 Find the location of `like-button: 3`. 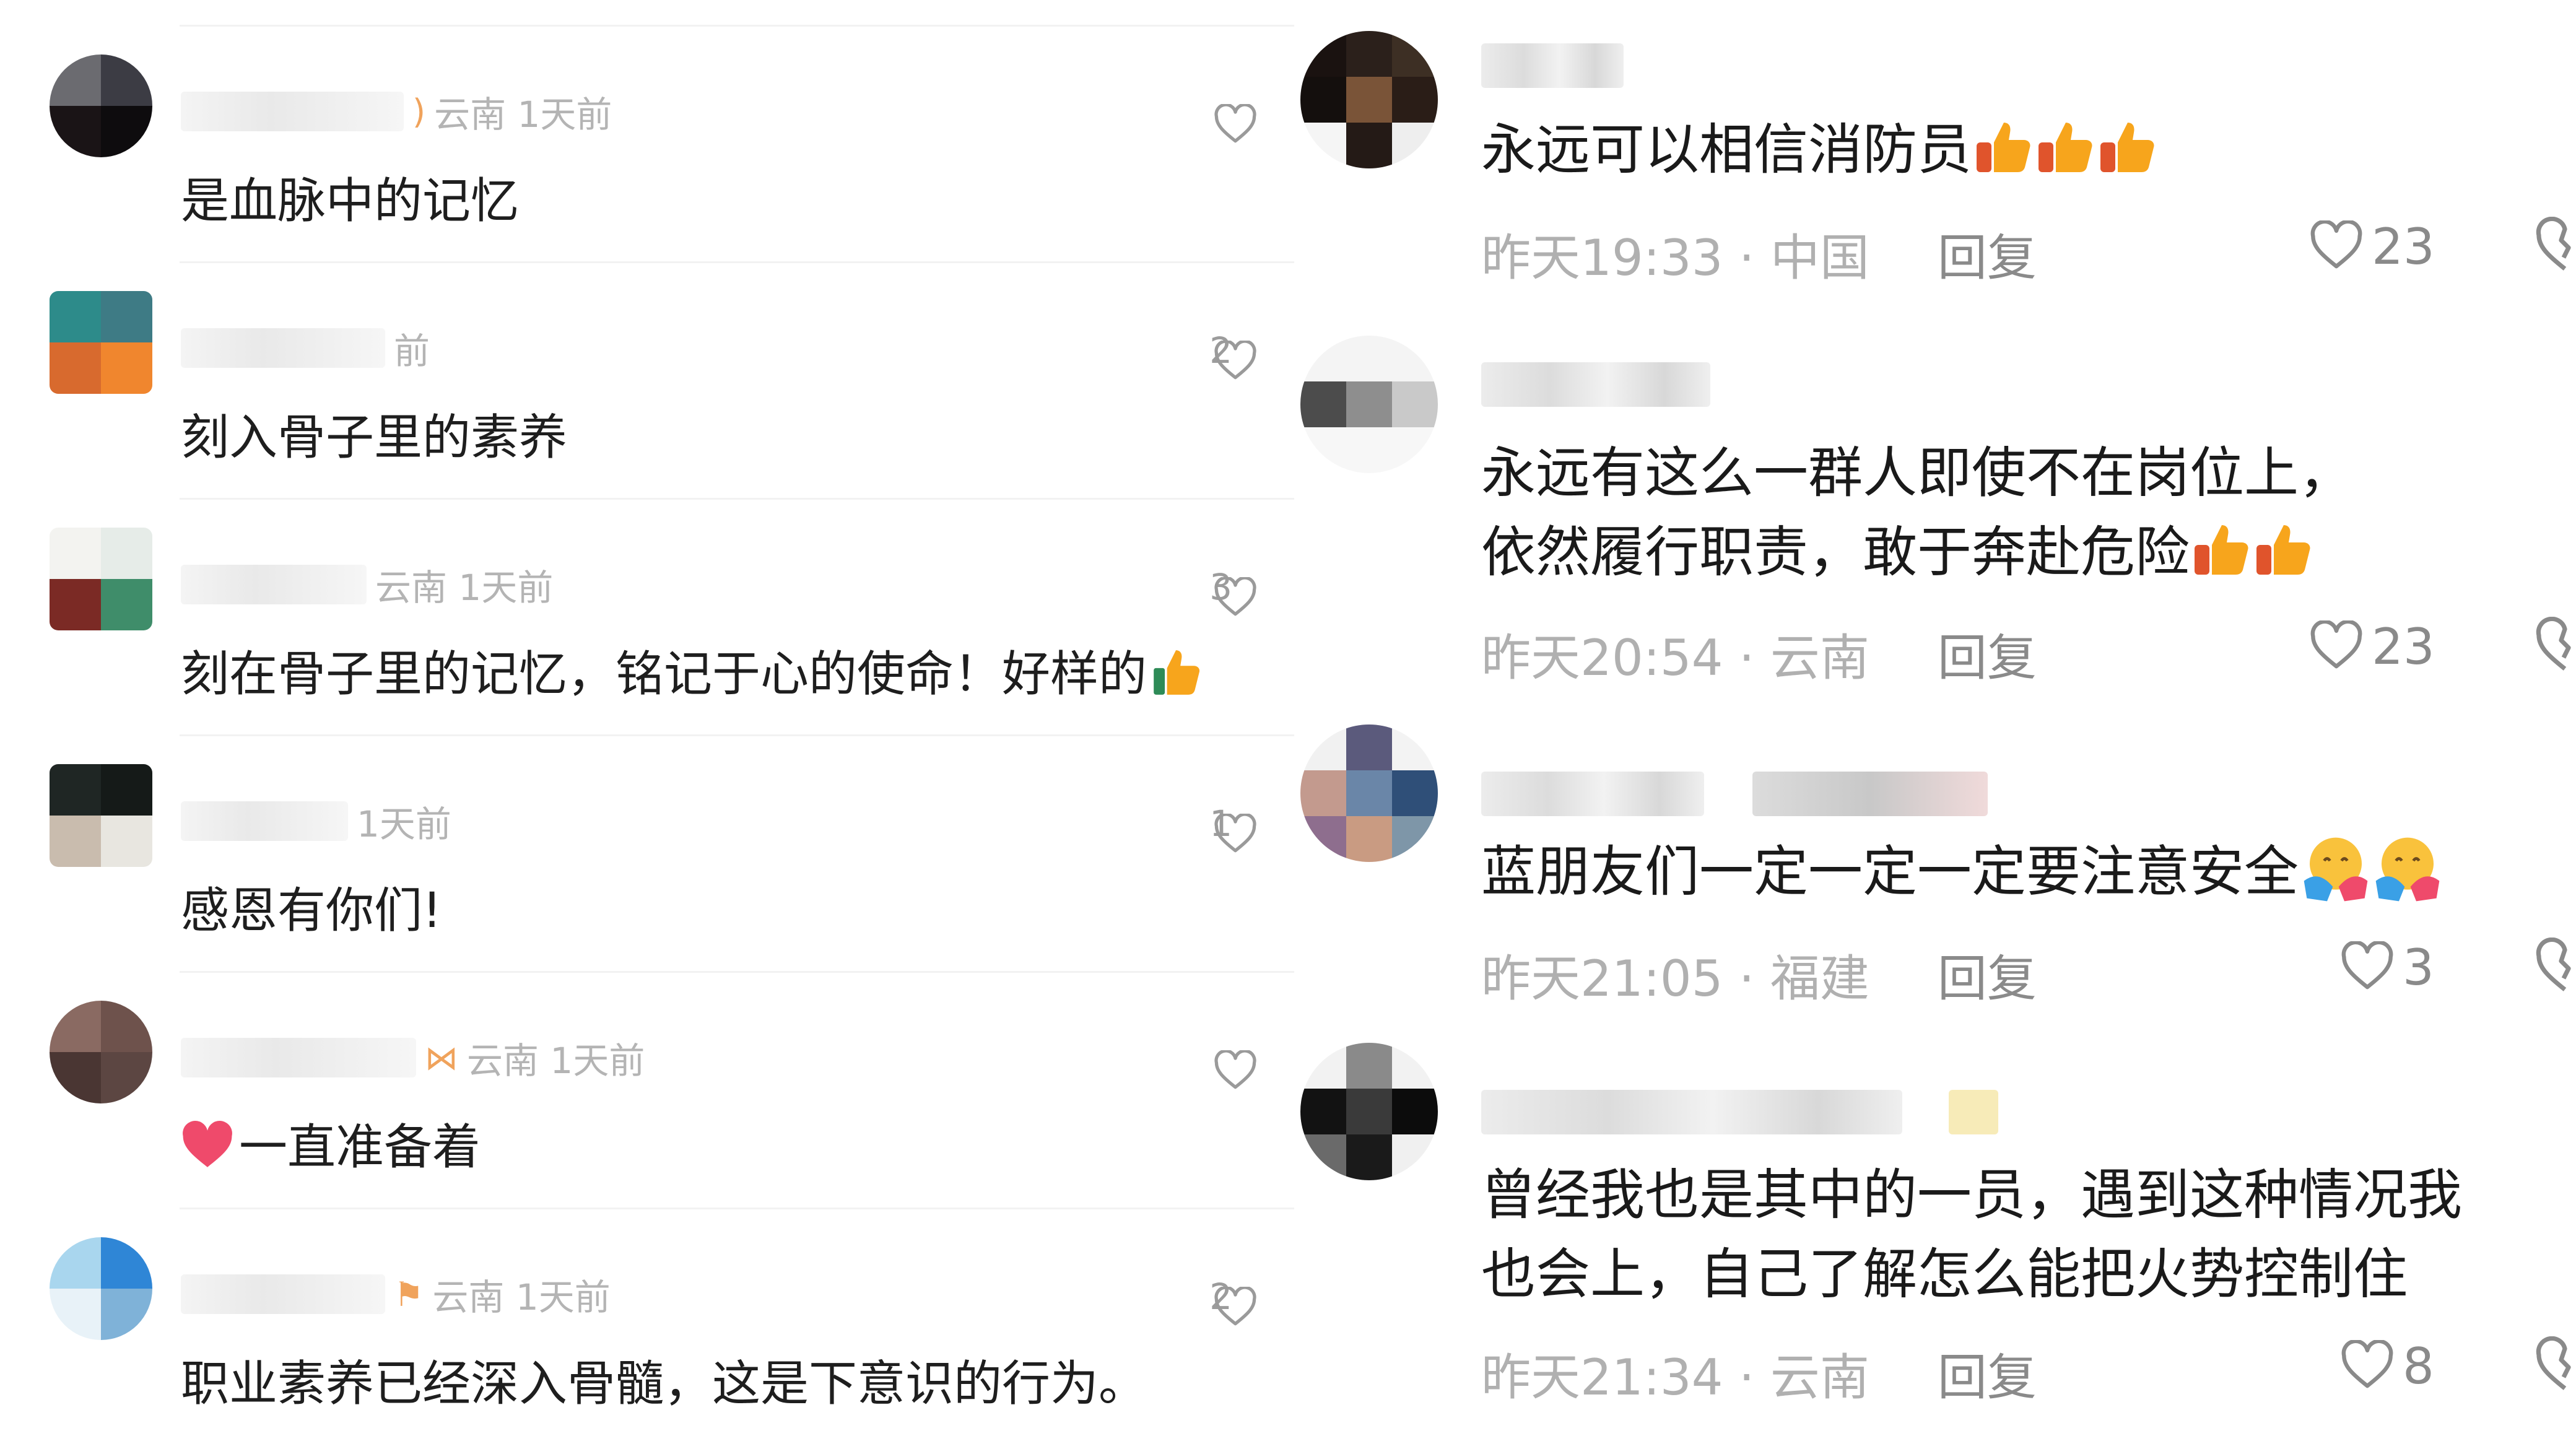

like-button: 3 is located at coordinates (2387, 967).